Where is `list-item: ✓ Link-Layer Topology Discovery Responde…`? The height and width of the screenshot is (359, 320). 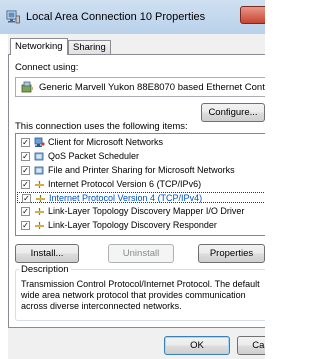 list-item: ✓ Link-Layer Topology Discovery Responde… is located at coordinates (141, 225).